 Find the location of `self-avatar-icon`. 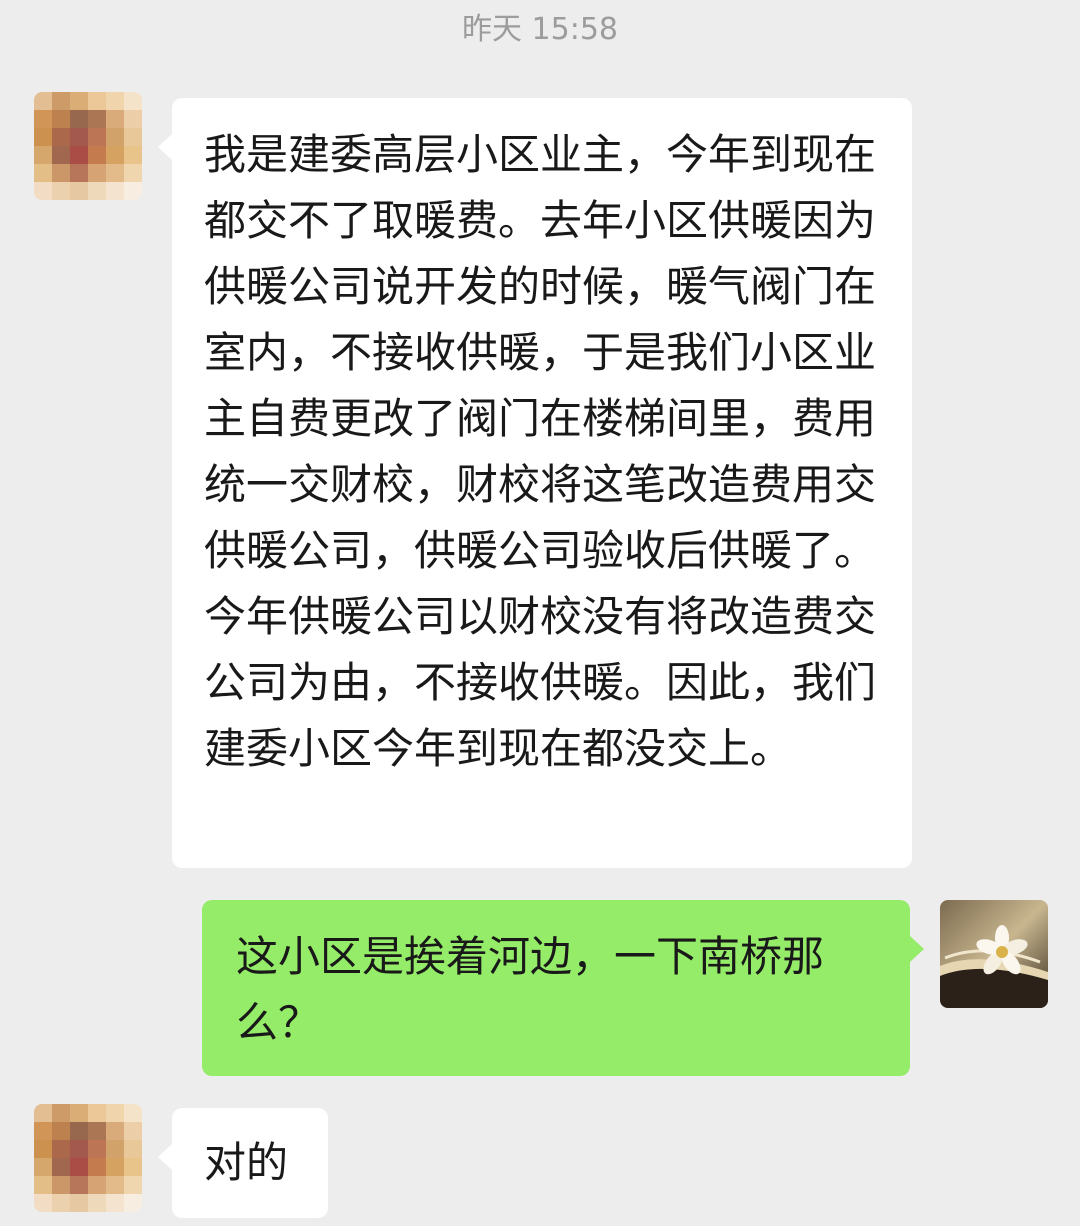

self-avatar-icon is located at coordinates (994, 954).